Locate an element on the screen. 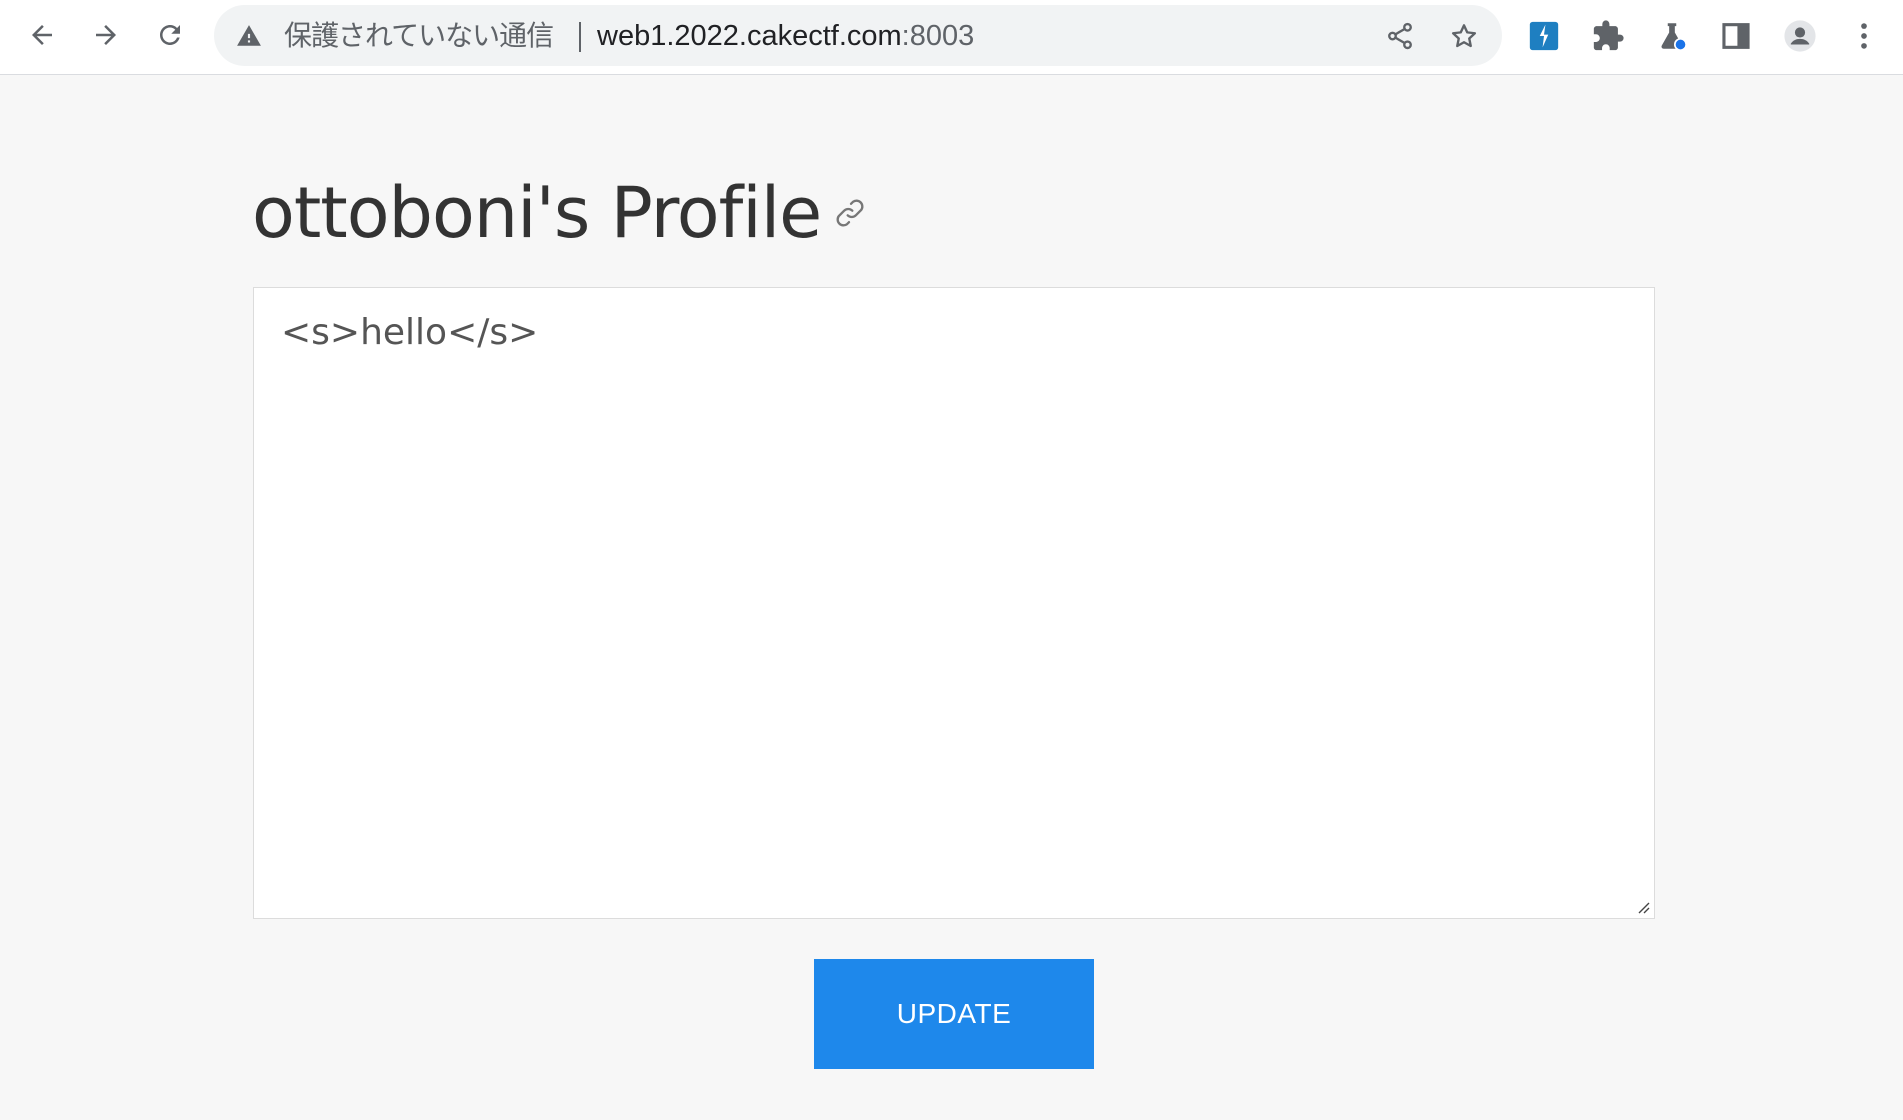 The width and height of the screenshot is (1903, 1120). bookmark-button is located at coordinates (1464, 36).